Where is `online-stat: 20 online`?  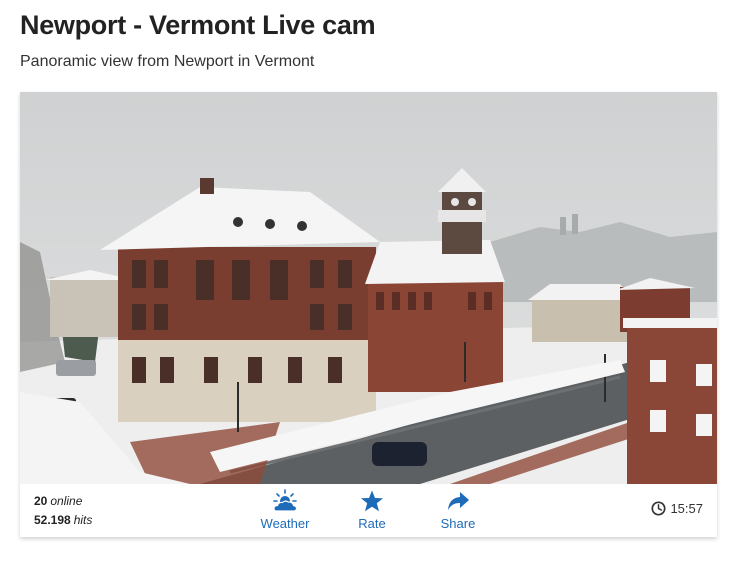
online-stat: 20 online is located at coordinates (63, 501).